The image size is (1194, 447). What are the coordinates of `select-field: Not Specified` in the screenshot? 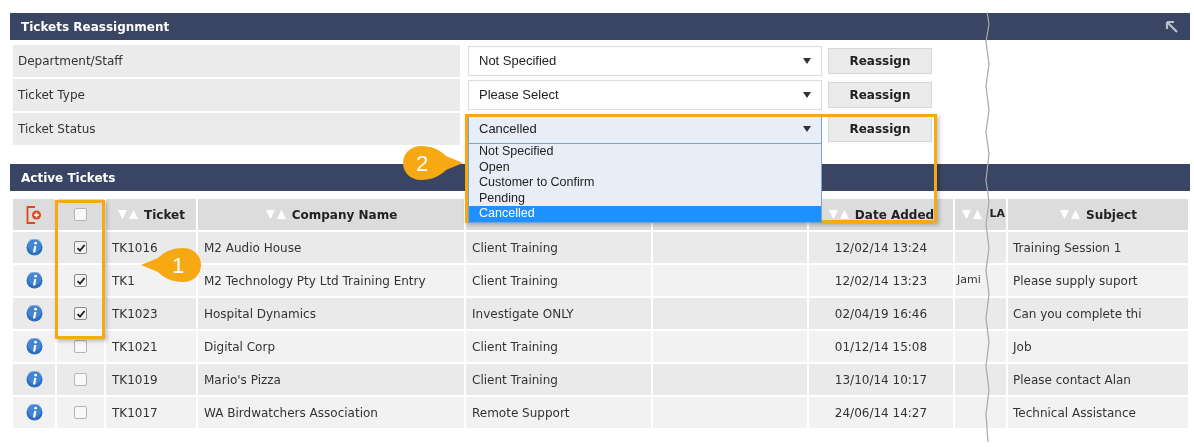 It's located at (645, 61).